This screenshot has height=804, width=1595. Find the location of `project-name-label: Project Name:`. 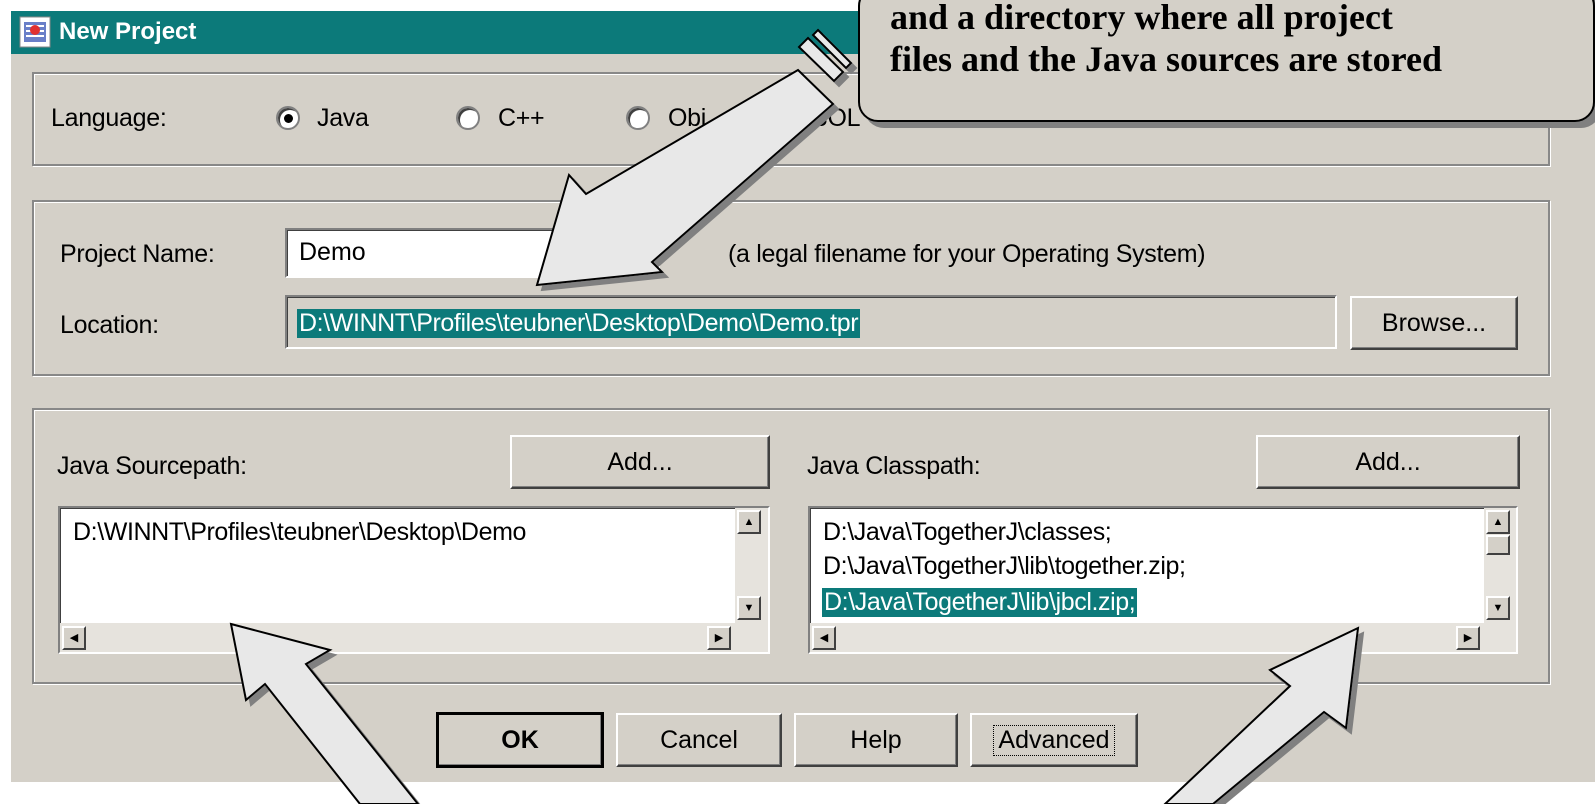

project-name-label: Project Name: is located at coordinates (137, 254).